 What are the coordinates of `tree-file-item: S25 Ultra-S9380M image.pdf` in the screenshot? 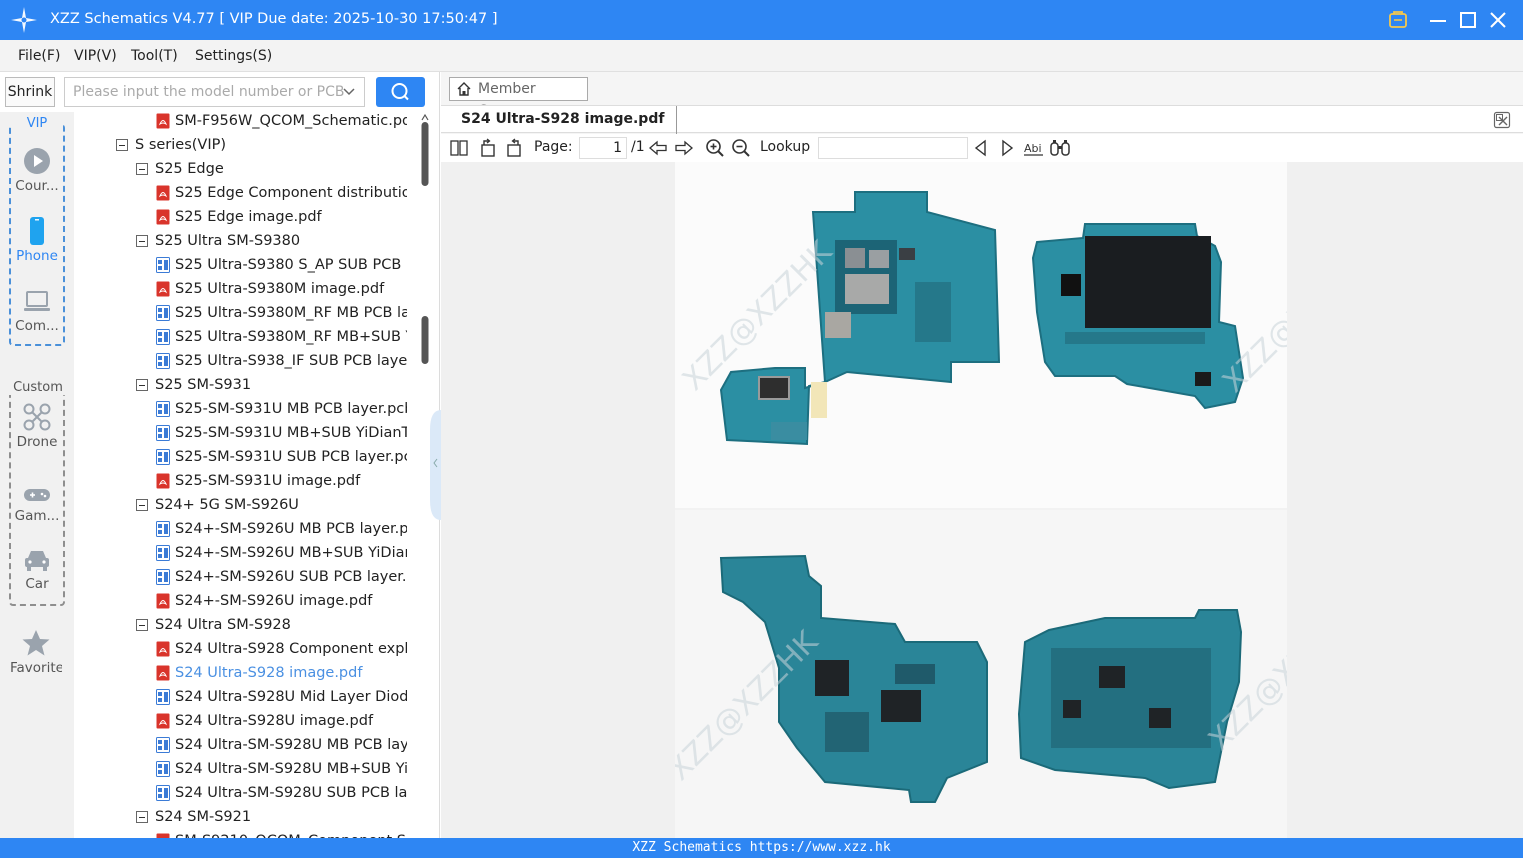 It's located at (240, 289).